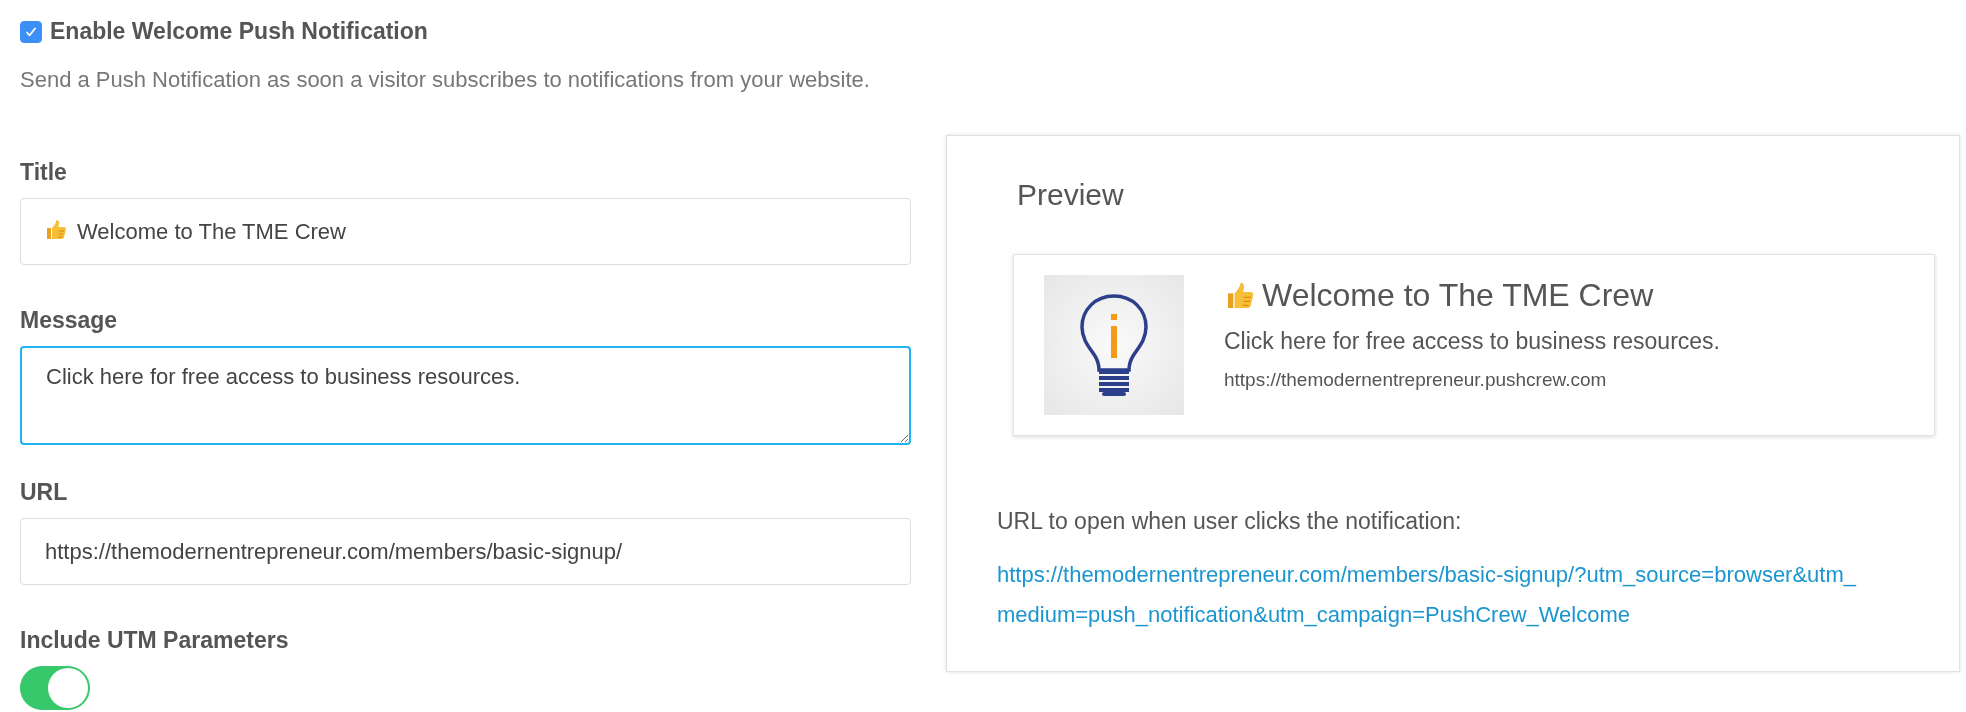 The height and width of the screenshot is (712, 1966). Describe the element at coordinates (1230, 521) in the screenshot. I see `url-label: URL to open when user clicks the notification:` at that location.